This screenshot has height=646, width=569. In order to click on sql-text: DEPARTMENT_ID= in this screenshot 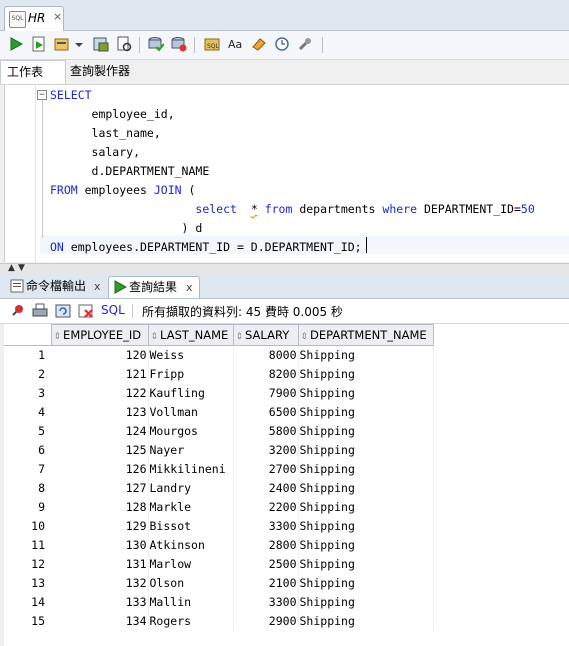, I will do `click(469, 209)`.